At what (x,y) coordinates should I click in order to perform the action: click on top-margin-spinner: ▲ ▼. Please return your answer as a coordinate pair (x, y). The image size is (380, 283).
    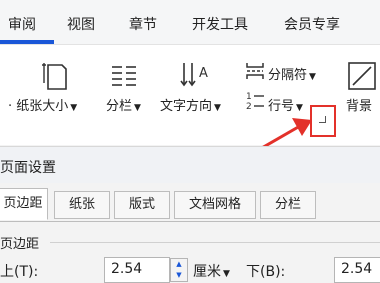
    Looking at the image, I should click on (179, 270).